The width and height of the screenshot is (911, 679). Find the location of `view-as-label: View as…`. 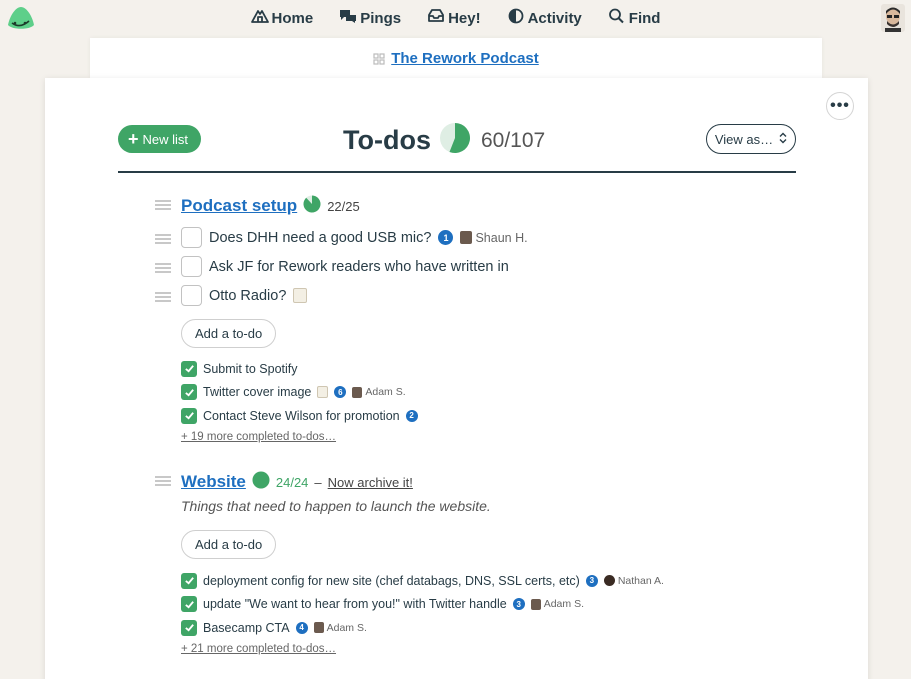

view-as-label: View as… is located at coordinates (744, 139).